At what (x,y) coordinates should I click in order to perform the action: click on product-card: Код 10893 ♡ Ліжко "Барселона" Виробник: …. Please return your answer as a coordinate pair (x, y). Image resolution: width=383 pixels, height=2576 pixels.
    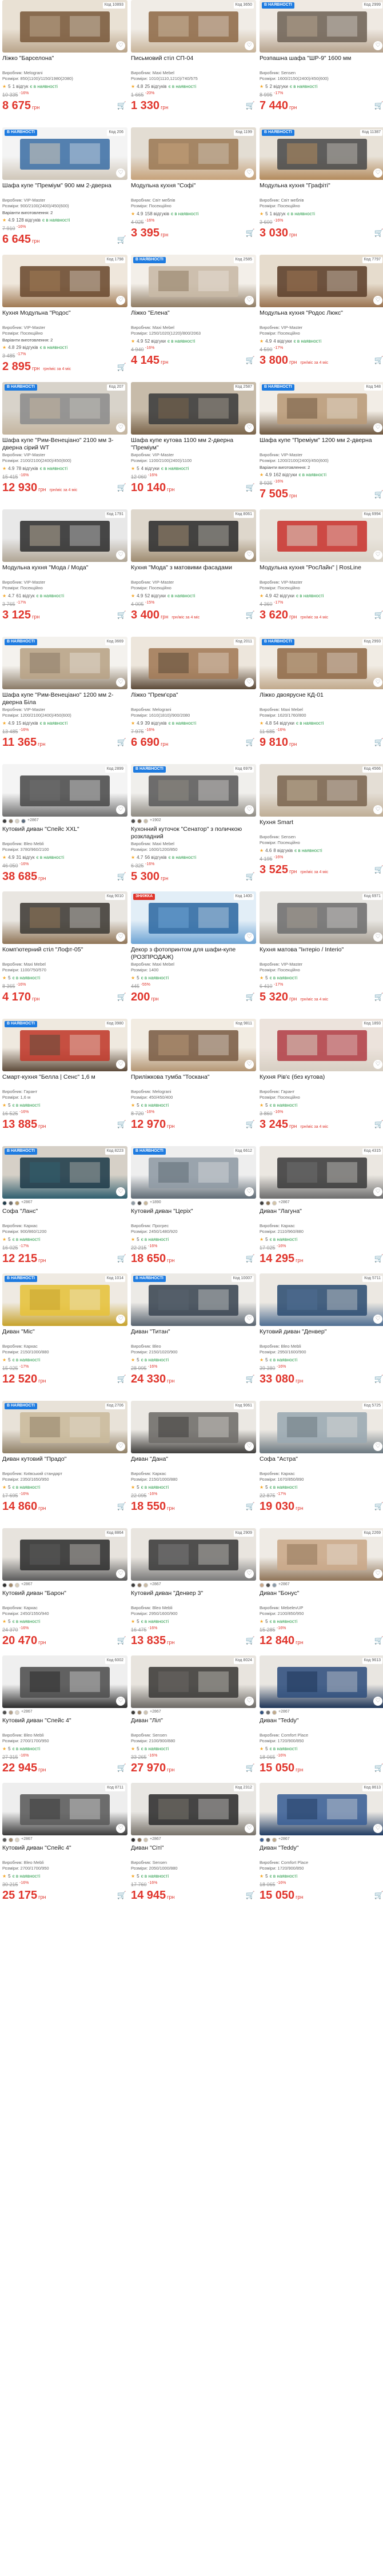
    Looking at the image, I should click on (64, 63).